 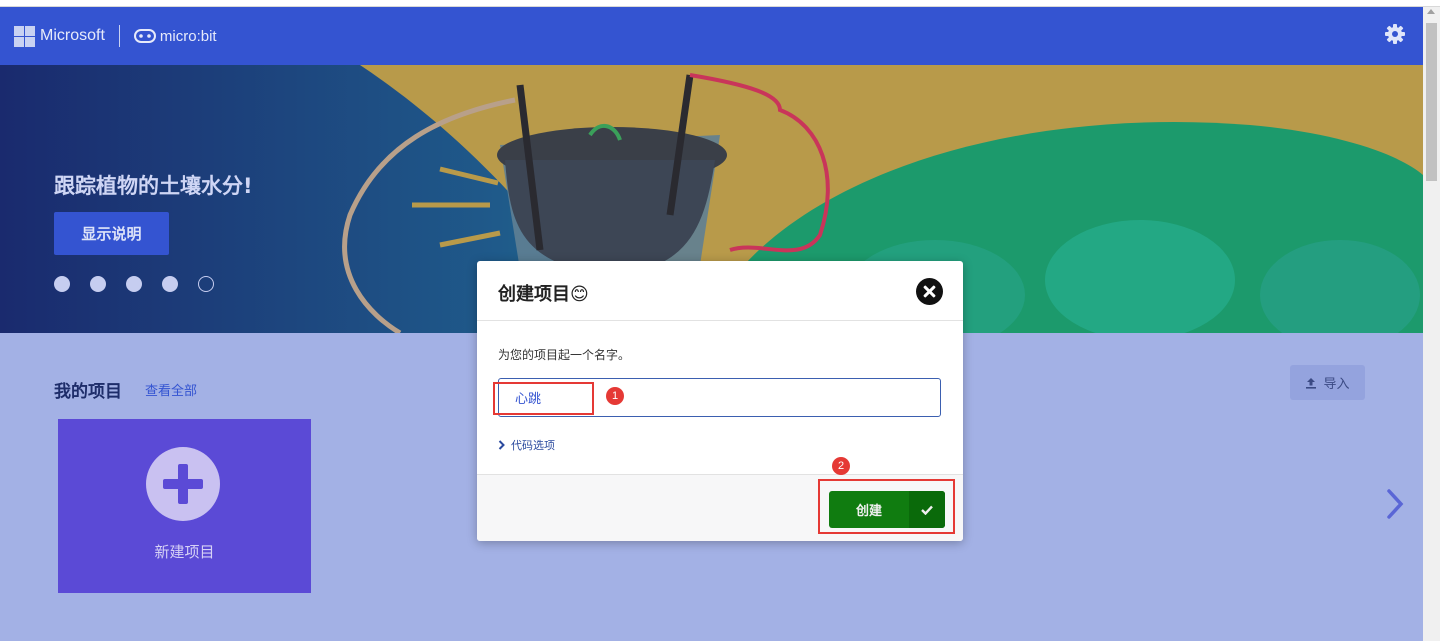 I want to click on scrollbar-thumb, so click(x=1431, y=102).